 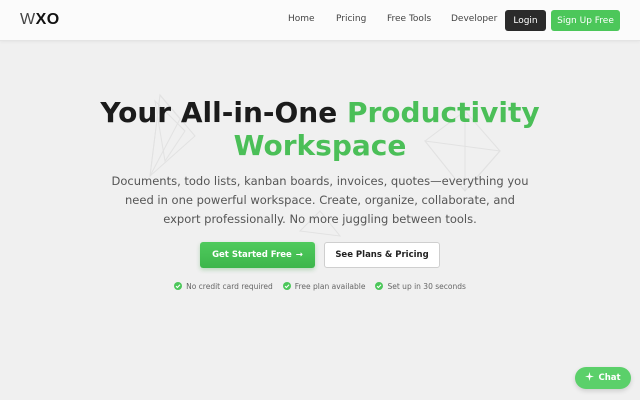 What do you see at coordinates (299, 255) in the screenshot?
I see `arrow-right-icon: →` at bounding box center [299, 255].